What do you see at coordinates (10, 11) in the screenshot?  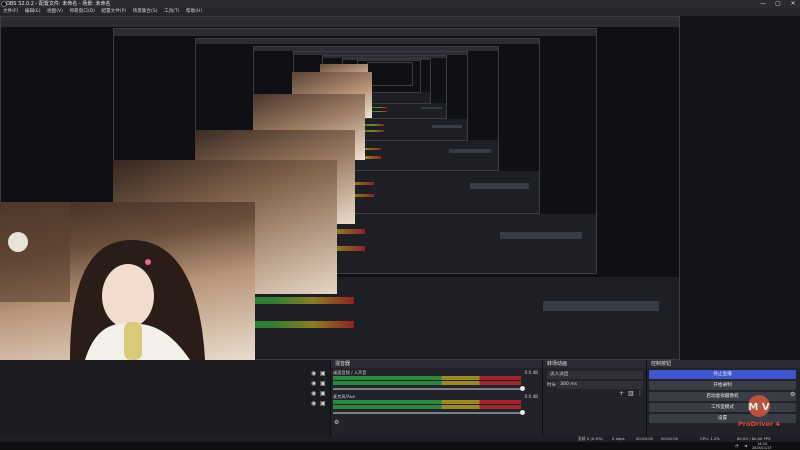 I see `menu-file: 文件(F)` at bounding box center [10, 11].